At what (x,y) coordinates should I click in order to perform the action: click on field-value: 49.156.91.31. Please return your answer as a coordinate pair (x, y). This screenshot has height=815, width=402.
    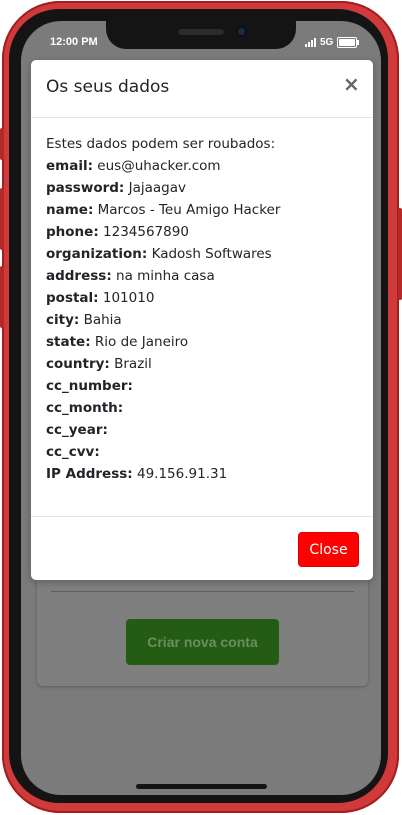
    Looking at the image, I should click on (182, 474).